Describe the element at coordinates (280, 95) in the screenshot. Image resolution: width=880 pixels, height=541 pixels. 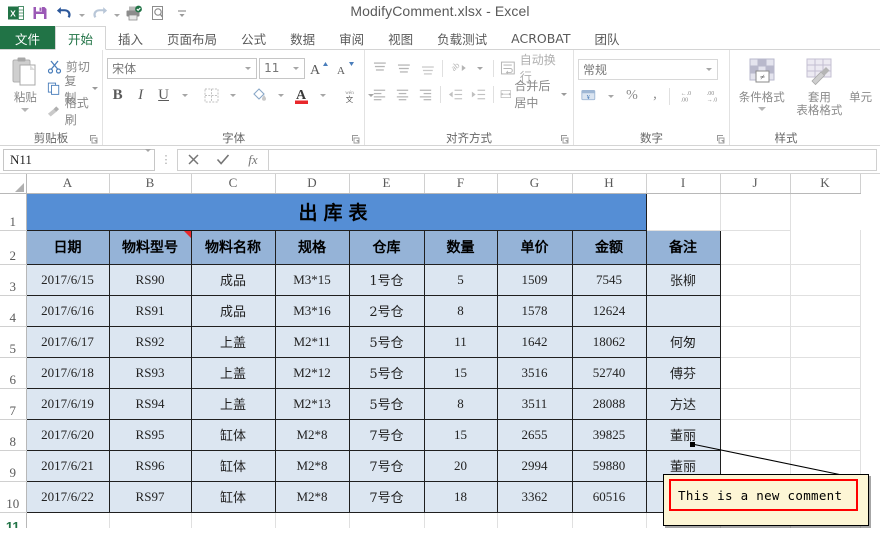
I see `fill-color-dropdown-icon` at that location.